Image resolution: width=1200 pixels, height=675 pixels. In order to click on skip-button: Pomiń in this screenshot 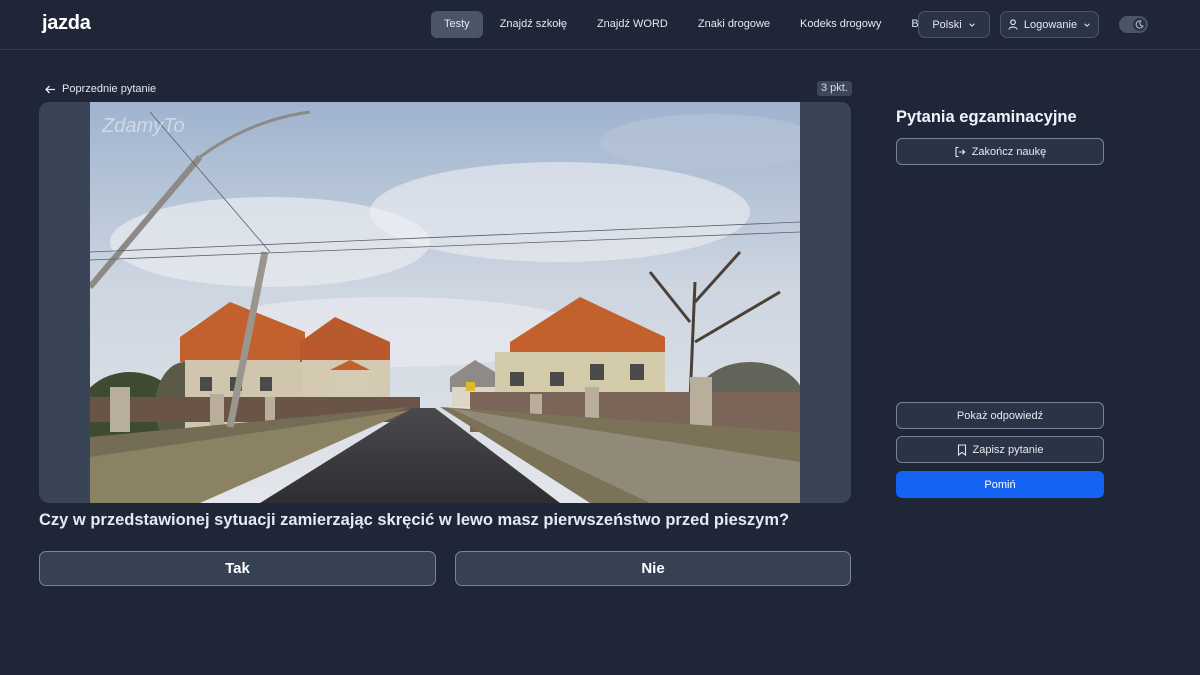, I will do `click(1000, 484)`.